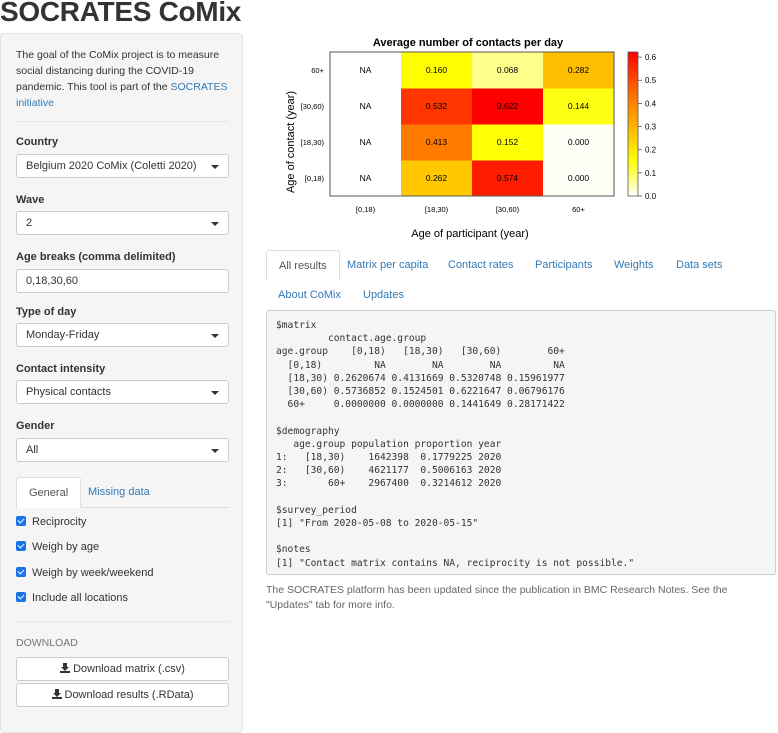  What do you see at coordinates (122, 392) in the screenshot?
I see `contact-intensity-select: Physical contacts` at bounding box center [122, 392].